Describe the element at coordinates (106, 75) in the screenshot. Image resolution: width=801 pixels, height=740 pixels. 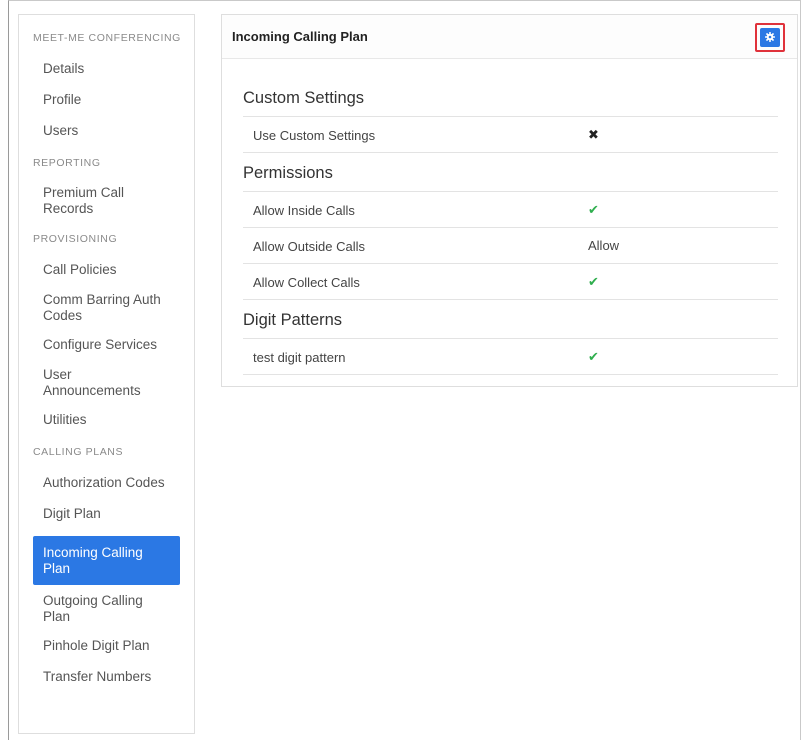
I see `sidebar-item-details: Details` at that location.